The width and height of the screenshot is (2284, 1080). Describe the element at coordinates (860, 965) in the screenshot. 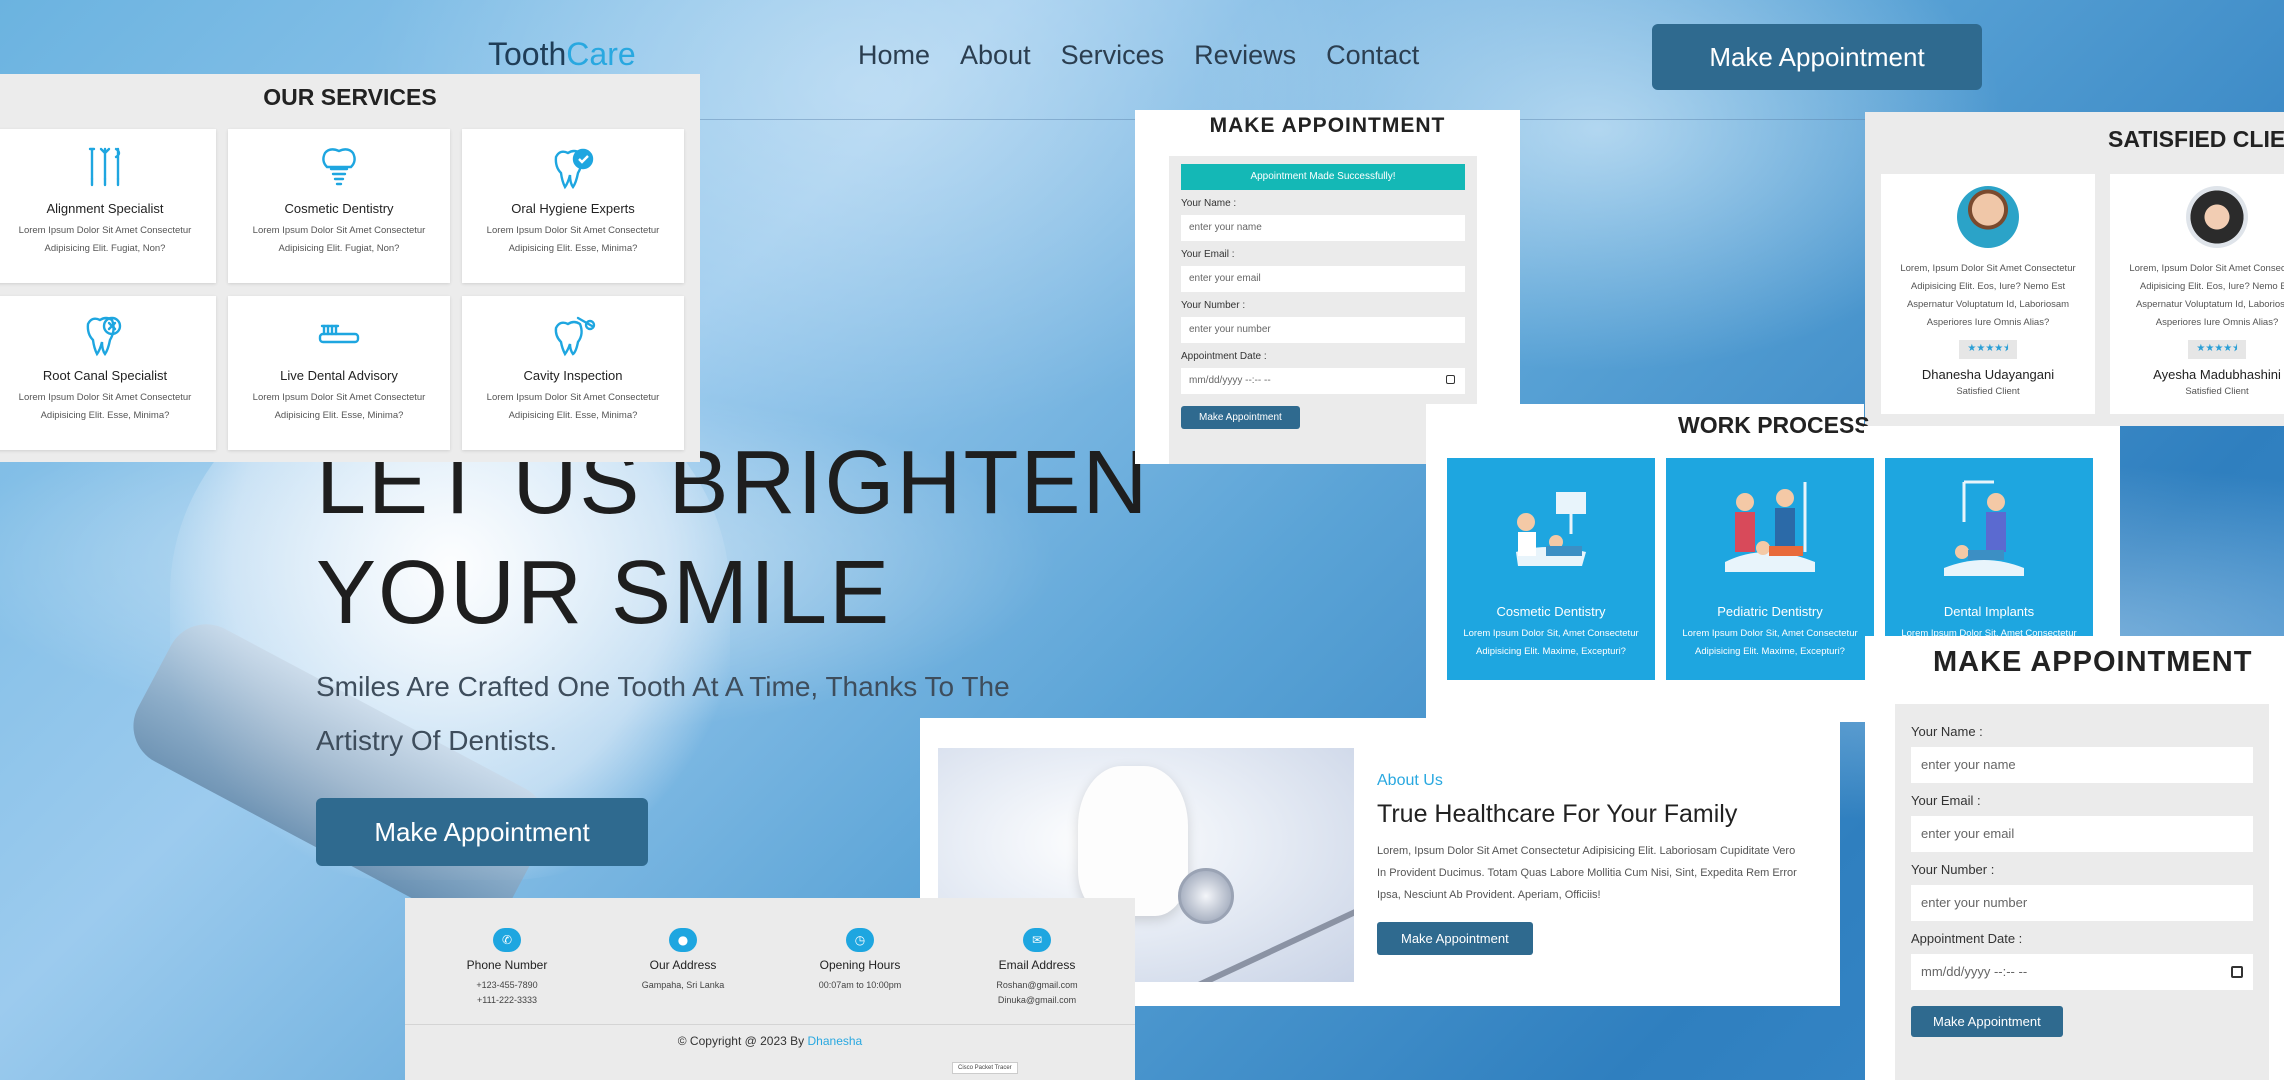

I see `contact-title: Opening Hours` at that location.